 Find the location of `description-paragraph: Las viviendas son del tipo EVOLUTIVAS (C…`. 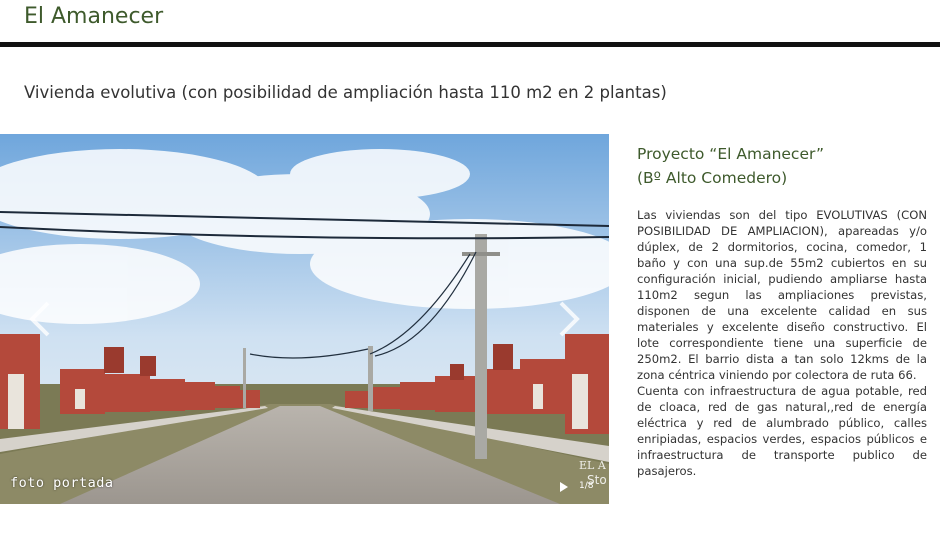

description-paragraph: Las viviendas son del tipo EVOLUTIVAS (C… is located at coordinates (782, 295).